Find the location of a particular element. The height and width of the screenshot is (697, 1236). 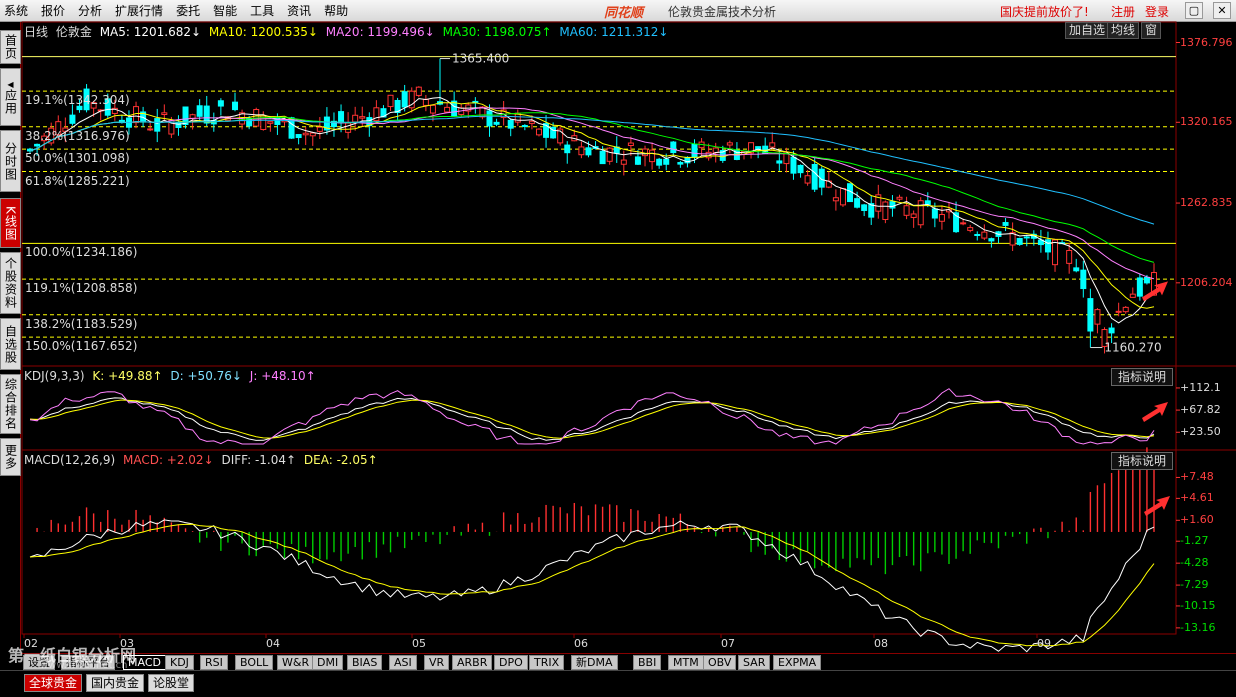

price-tick-label: 1376.796 is located at coordinates (1206, 42).